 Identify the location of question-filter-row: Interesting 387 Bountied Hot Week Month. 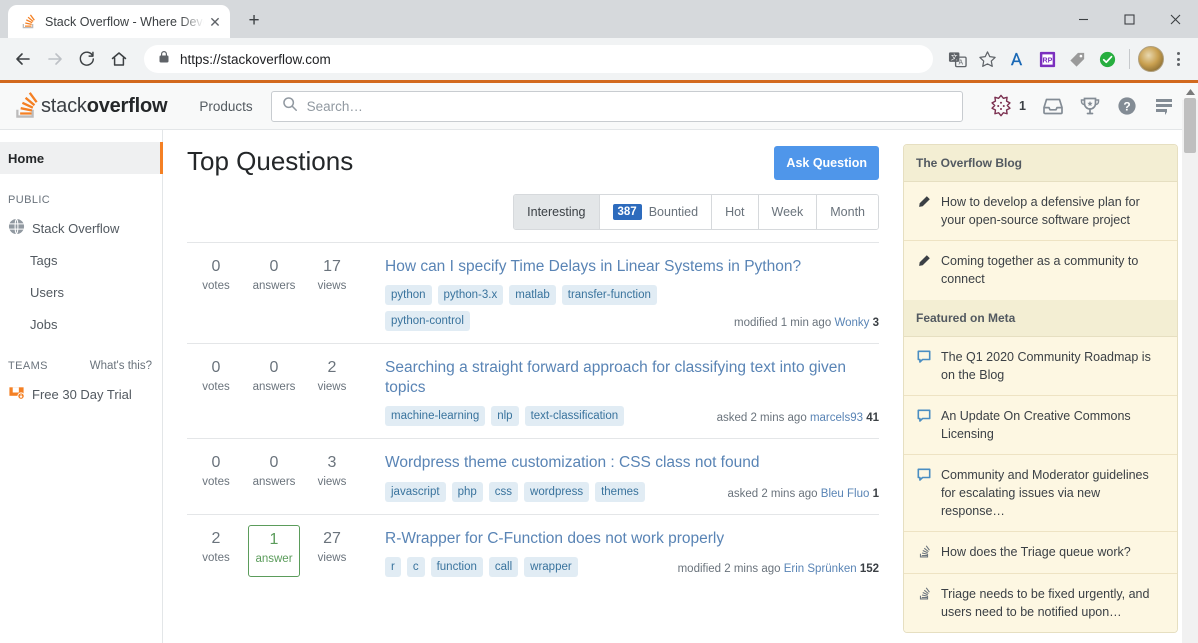
(533, 212).